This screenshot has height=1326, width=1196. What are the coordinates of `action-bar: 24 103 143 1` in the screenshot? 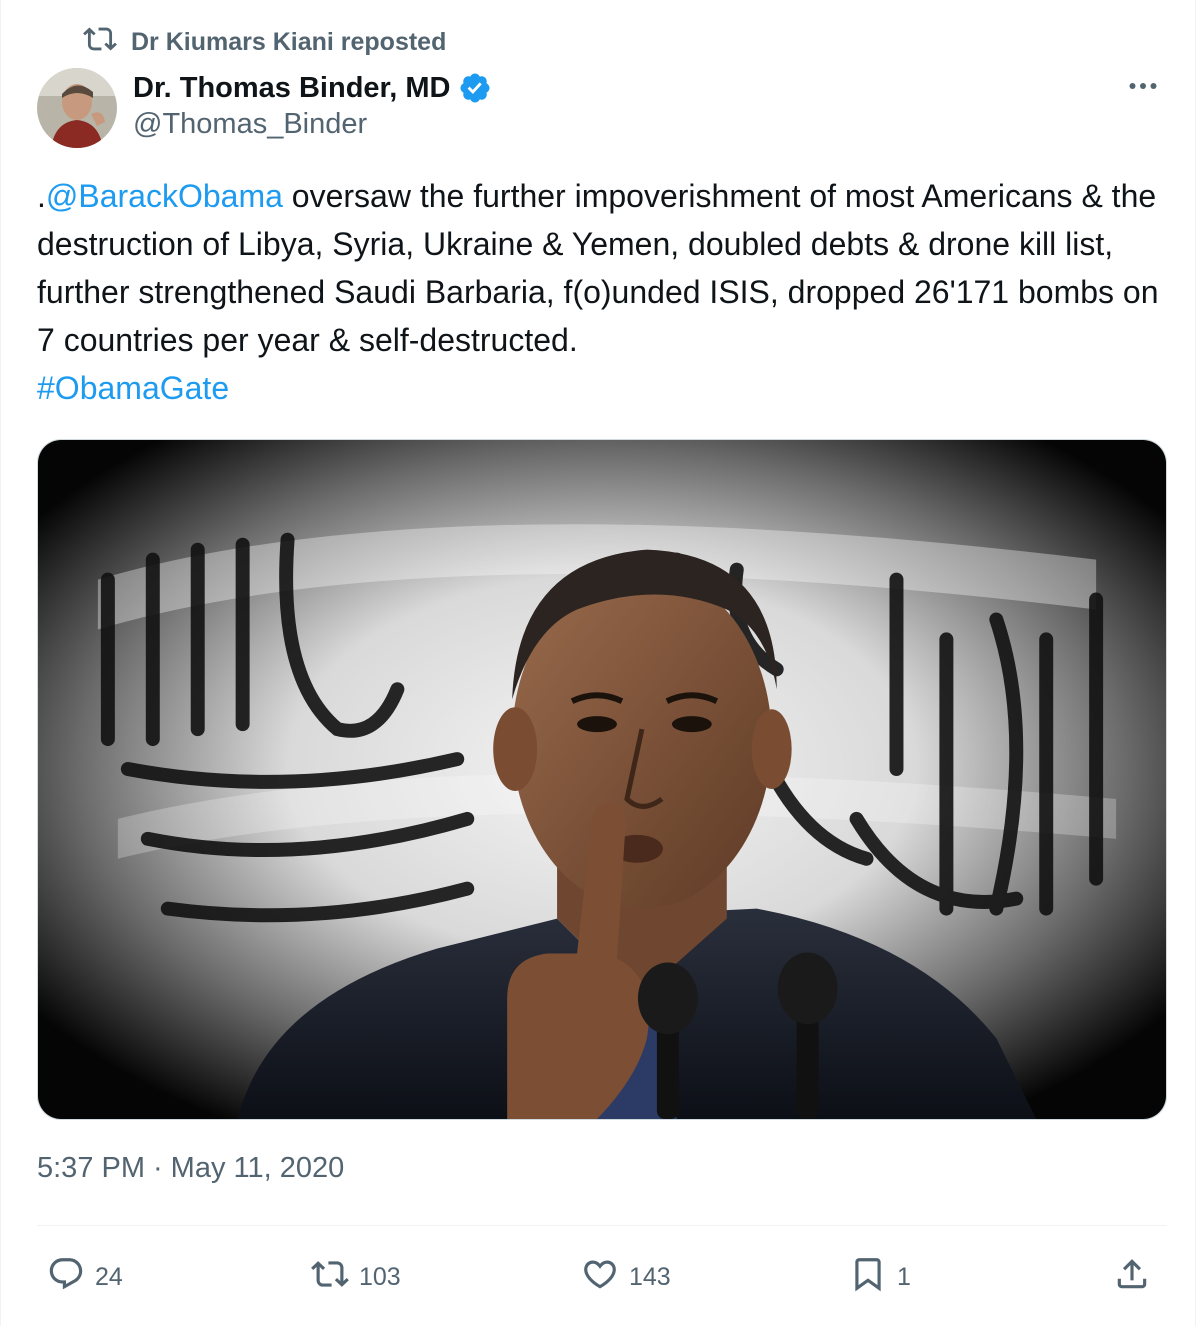 It's located at (602, 1277).